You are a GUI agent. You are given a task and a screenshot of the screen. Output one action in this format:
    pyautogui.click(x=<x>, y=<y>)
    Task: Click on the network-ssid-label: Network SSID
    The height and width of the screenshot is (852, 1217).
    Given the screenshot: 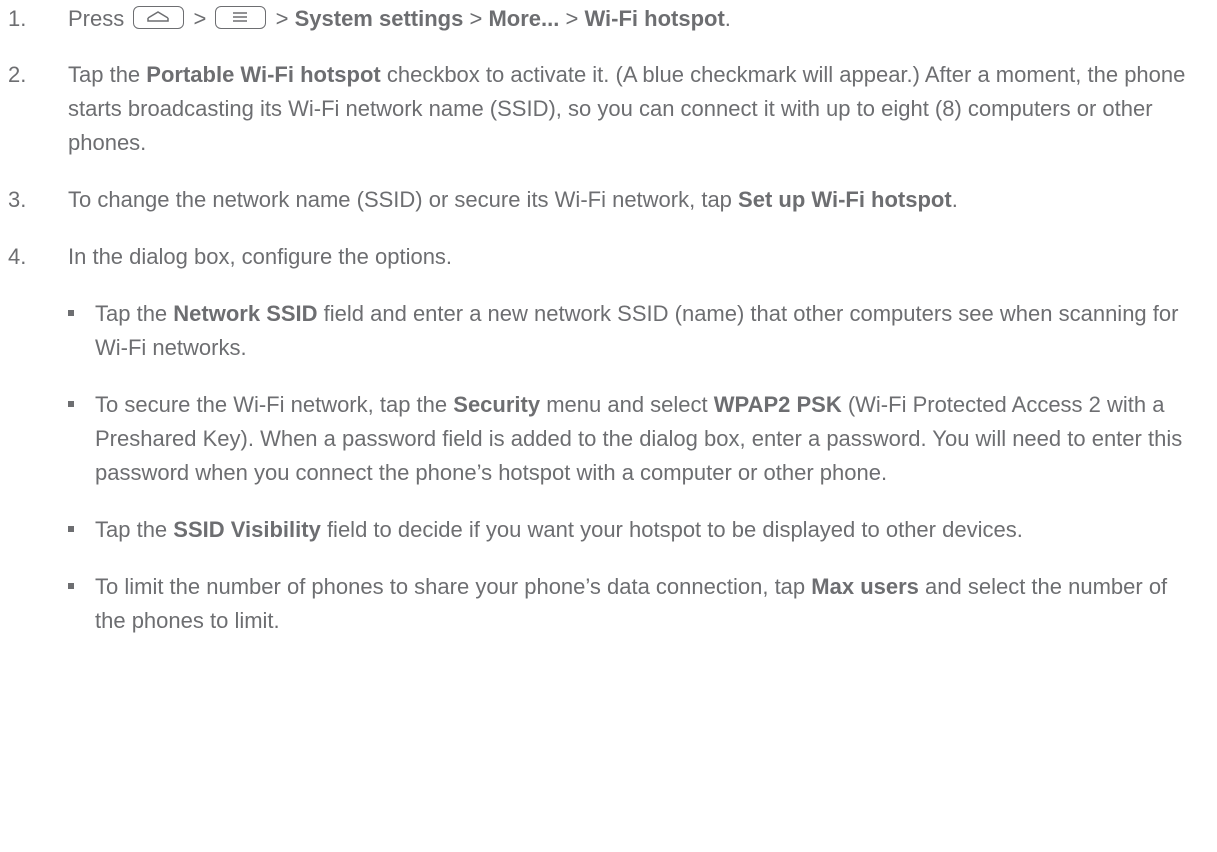 What is the action you would take?
    pyautogui.click(x=245, y=313)
    